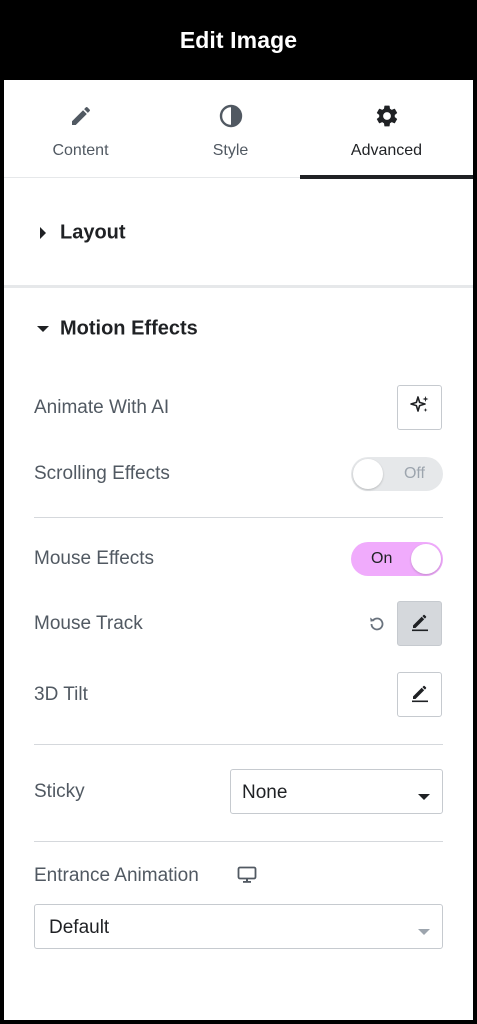  I want to click on caret-right-icon, so click(43, 233).